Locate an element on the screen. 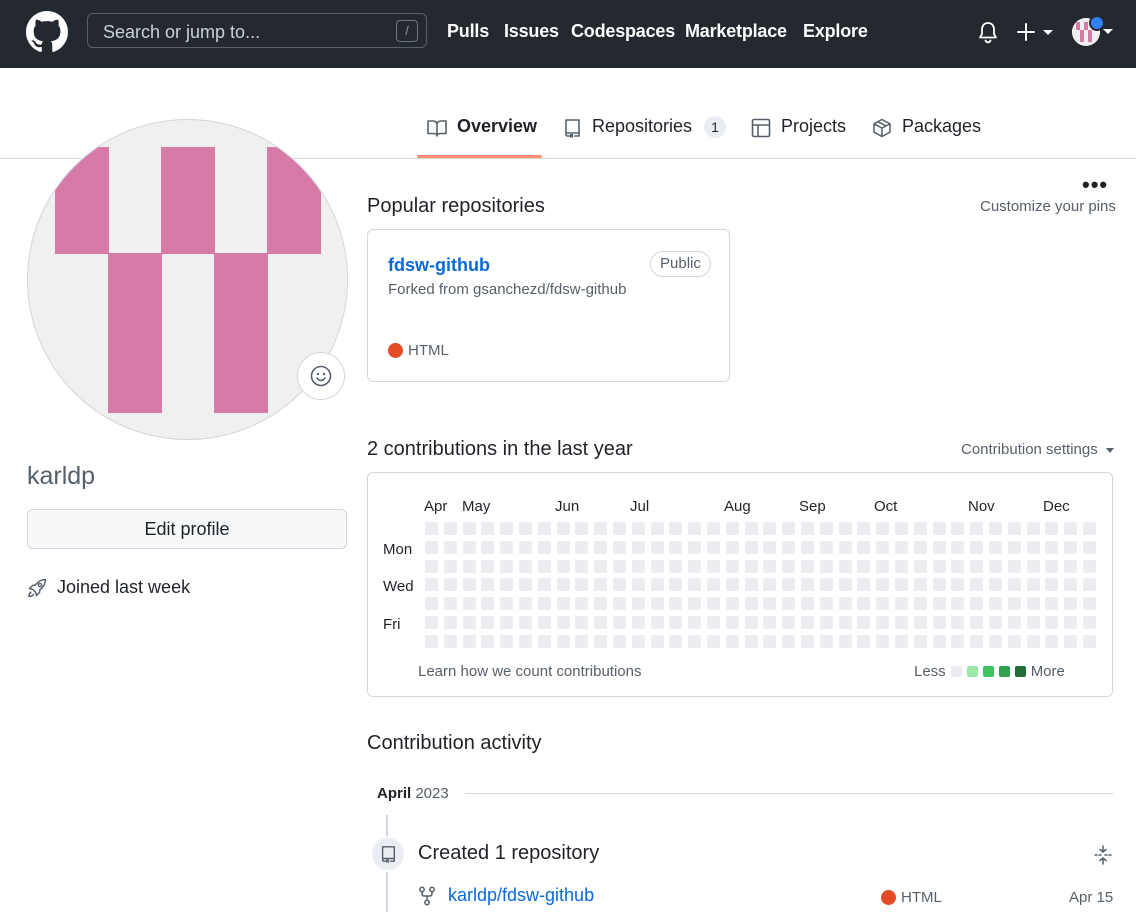  nav-issues: Issues is located at coordinates (531, 31).